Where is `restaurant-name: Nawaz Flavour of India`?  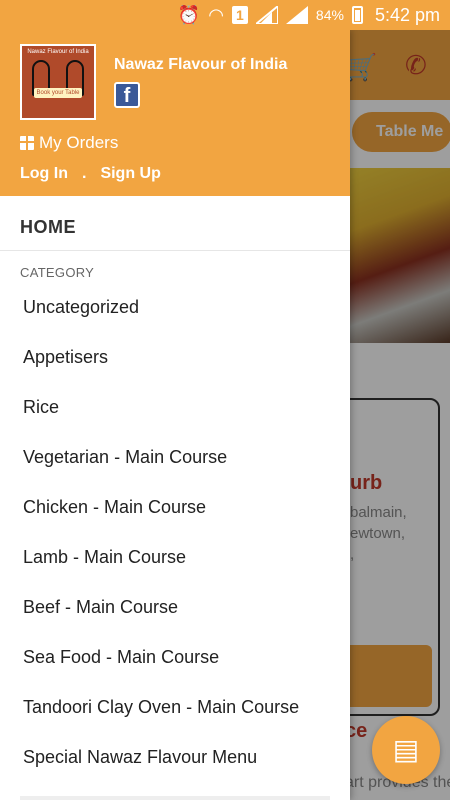
restaurant-name: Nawaz Flavour of India is located at coordinates (201, 64).